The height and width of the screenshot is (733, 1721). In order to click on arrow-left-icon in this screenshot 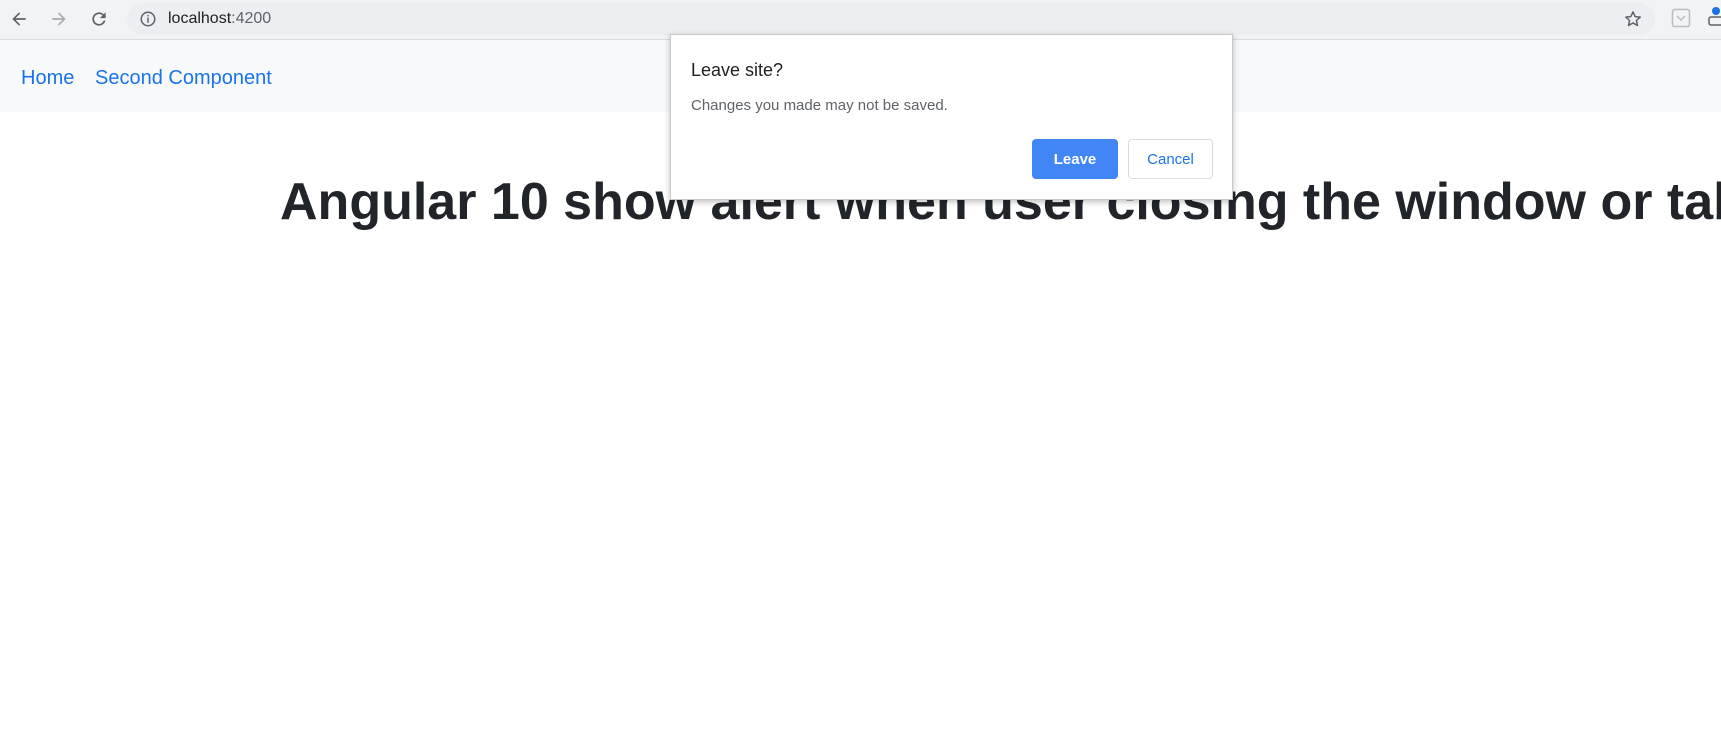, I will do `click(19, 19)`.